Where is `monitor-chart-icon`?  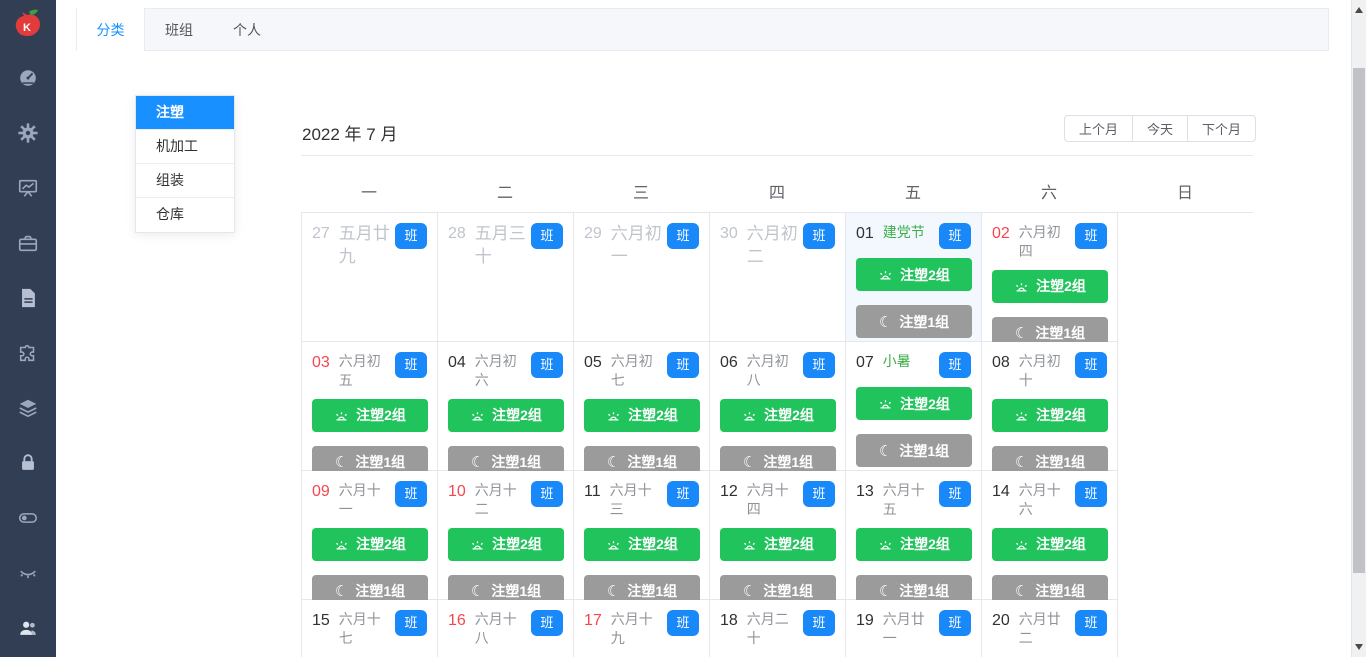
monitor-chart-icon is located at coordinates (28, 188).